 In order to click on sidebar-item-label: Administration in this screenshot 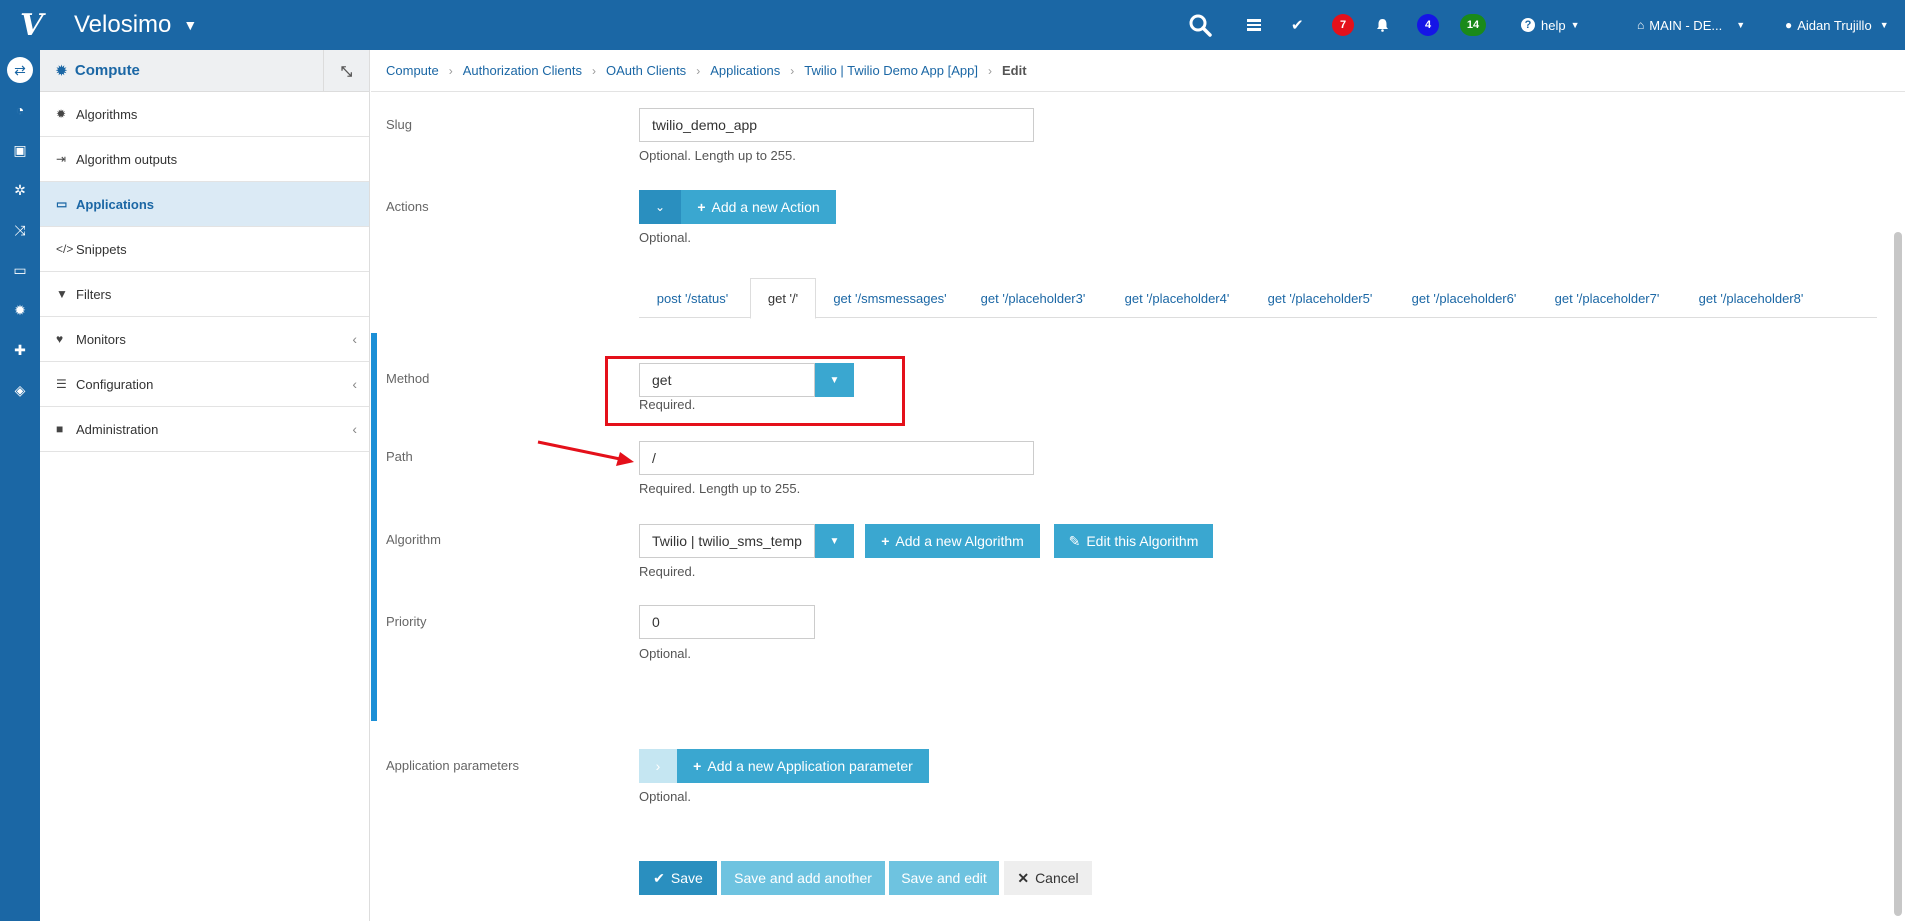, I will do `click(117, 429)`.